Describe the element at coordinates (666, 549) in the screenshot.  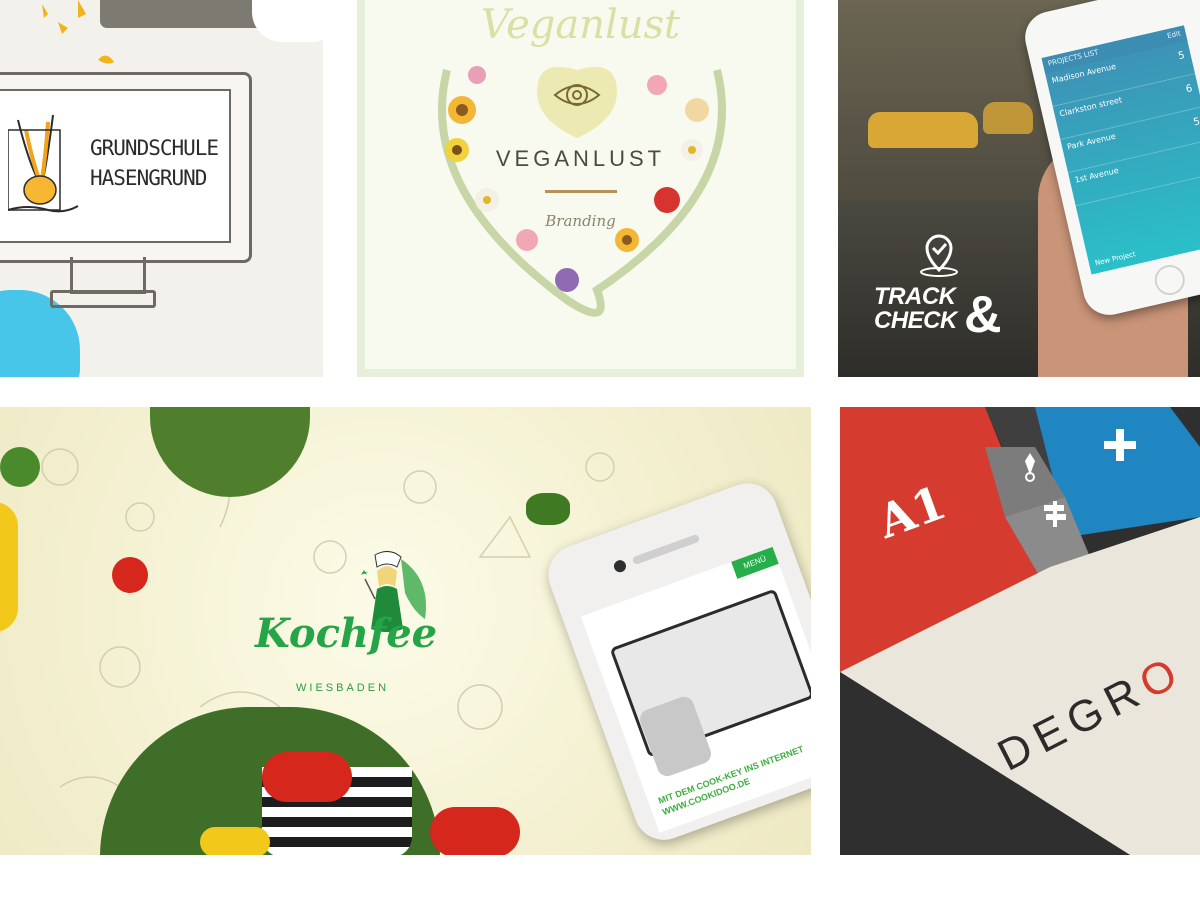
I see `phone-speaker` at that location.